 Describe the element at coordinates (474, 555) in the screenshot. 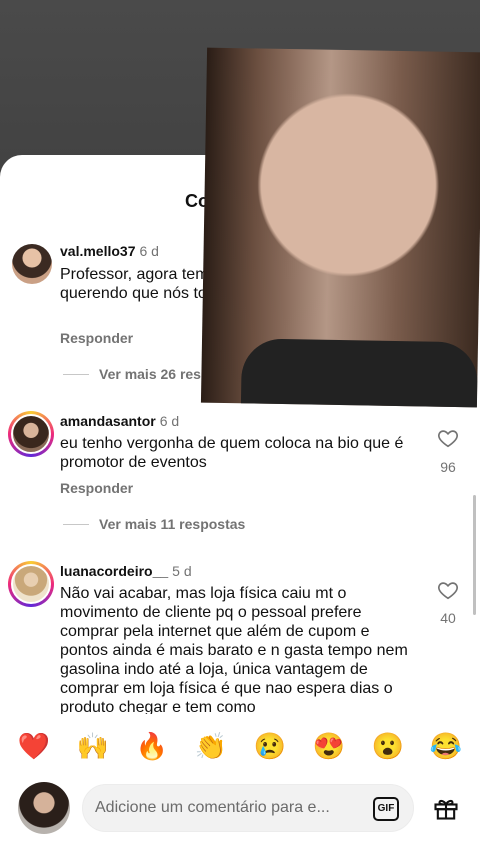

I see `scrollbar` at that location.